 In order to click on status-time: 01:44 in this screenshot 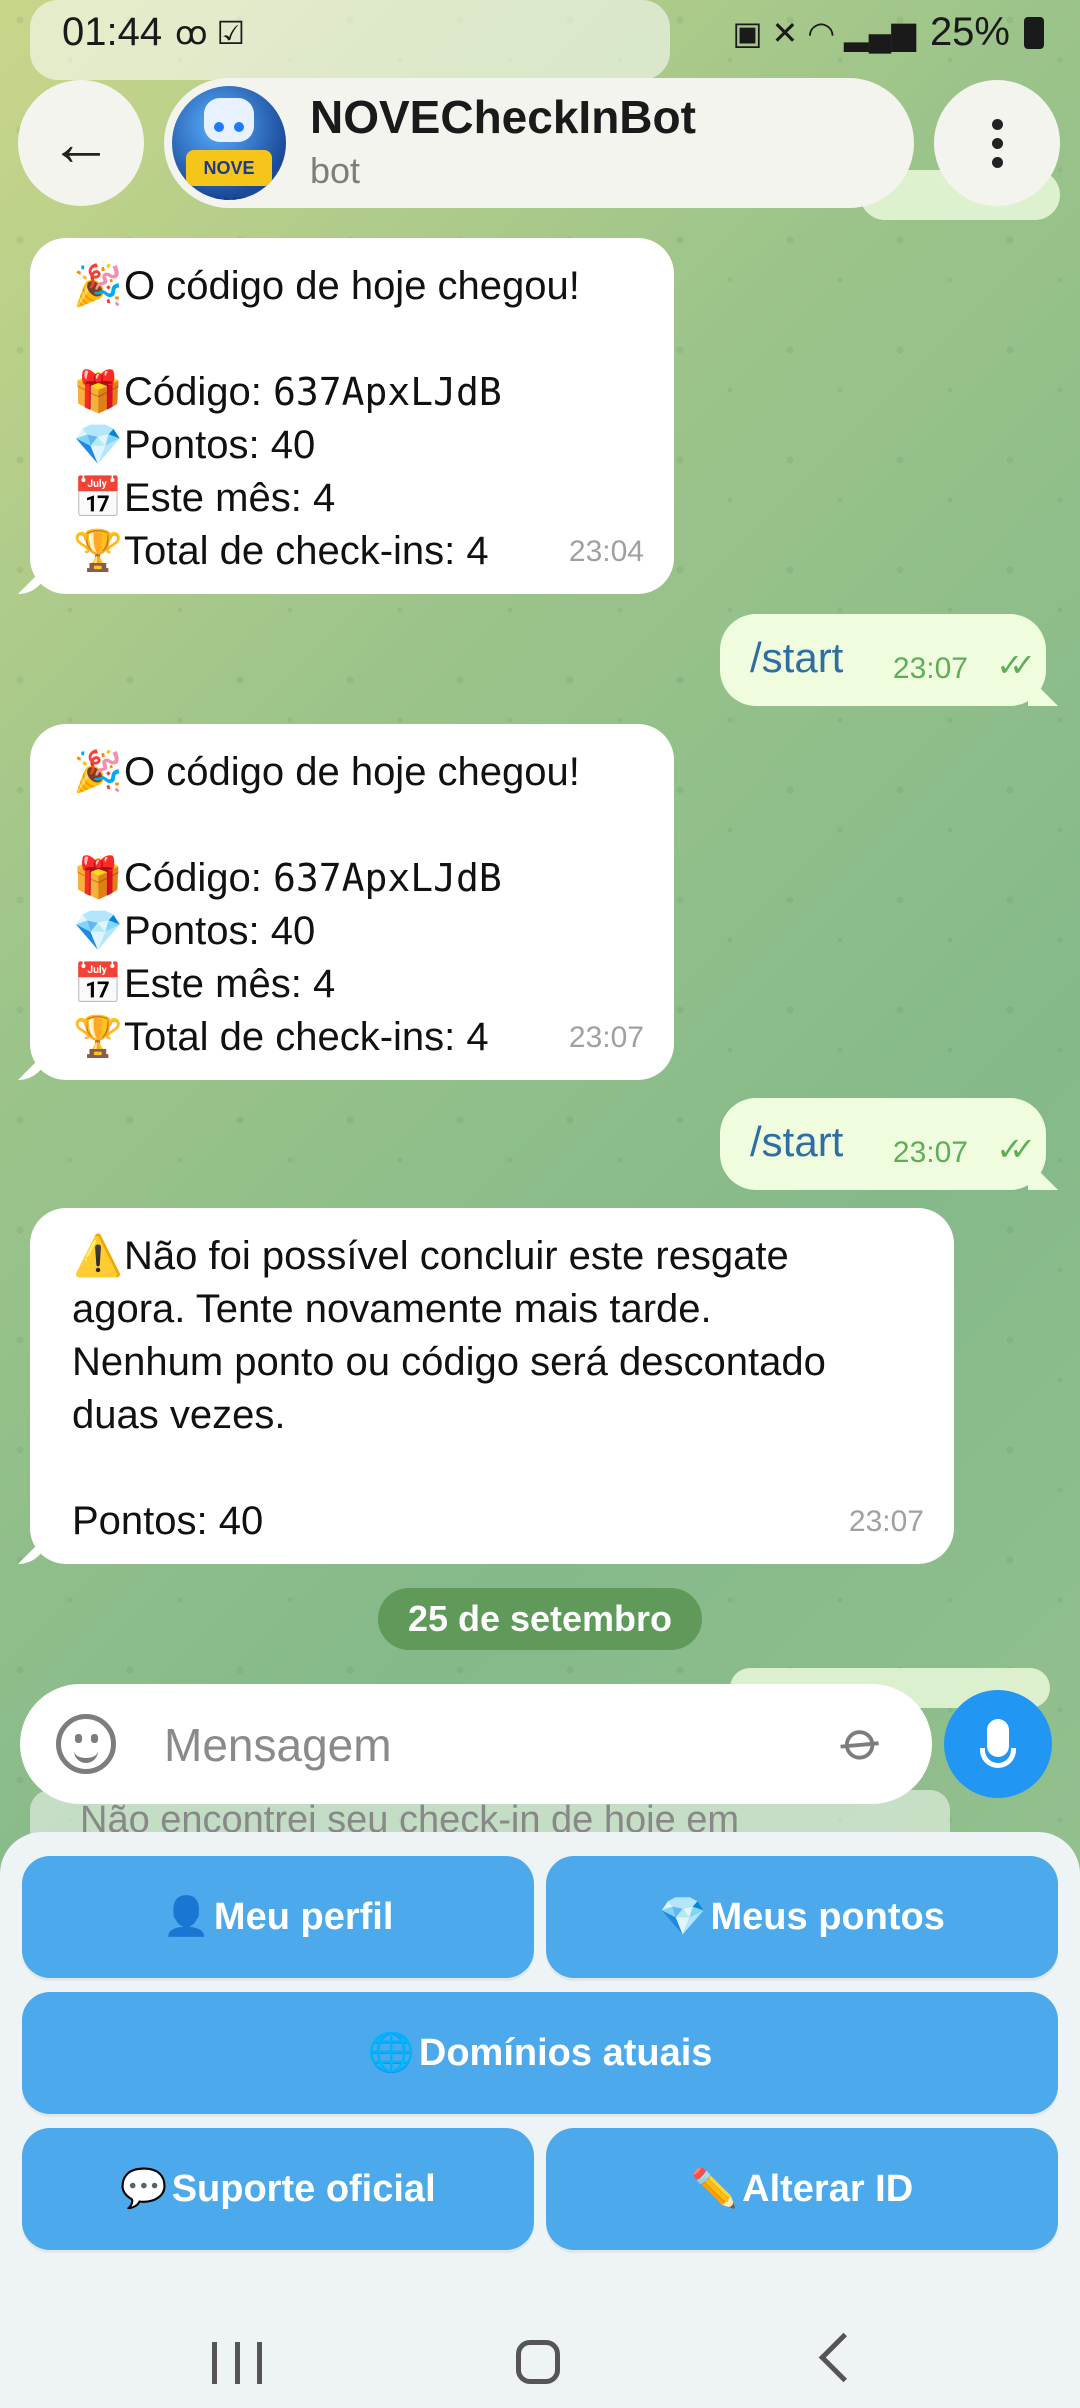, I will do `click(112, 32)`.